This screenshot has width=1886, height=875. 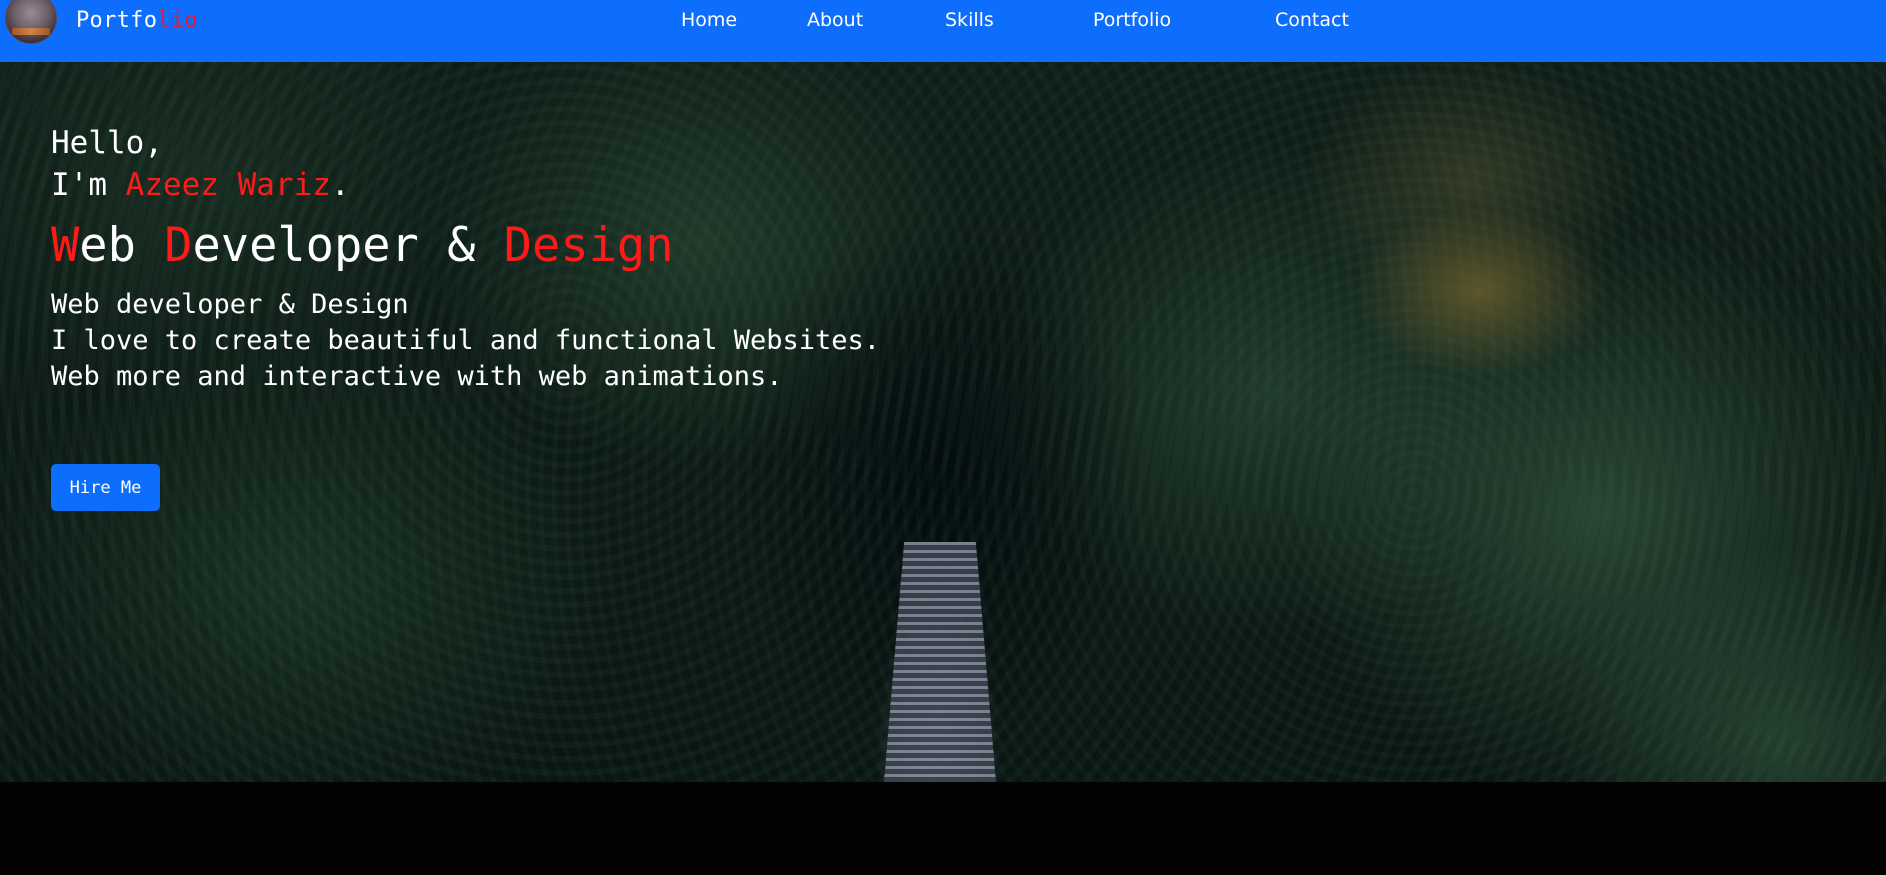 I want to click on hero-headline: Web Developer & Design, so click(x=362, y=245).